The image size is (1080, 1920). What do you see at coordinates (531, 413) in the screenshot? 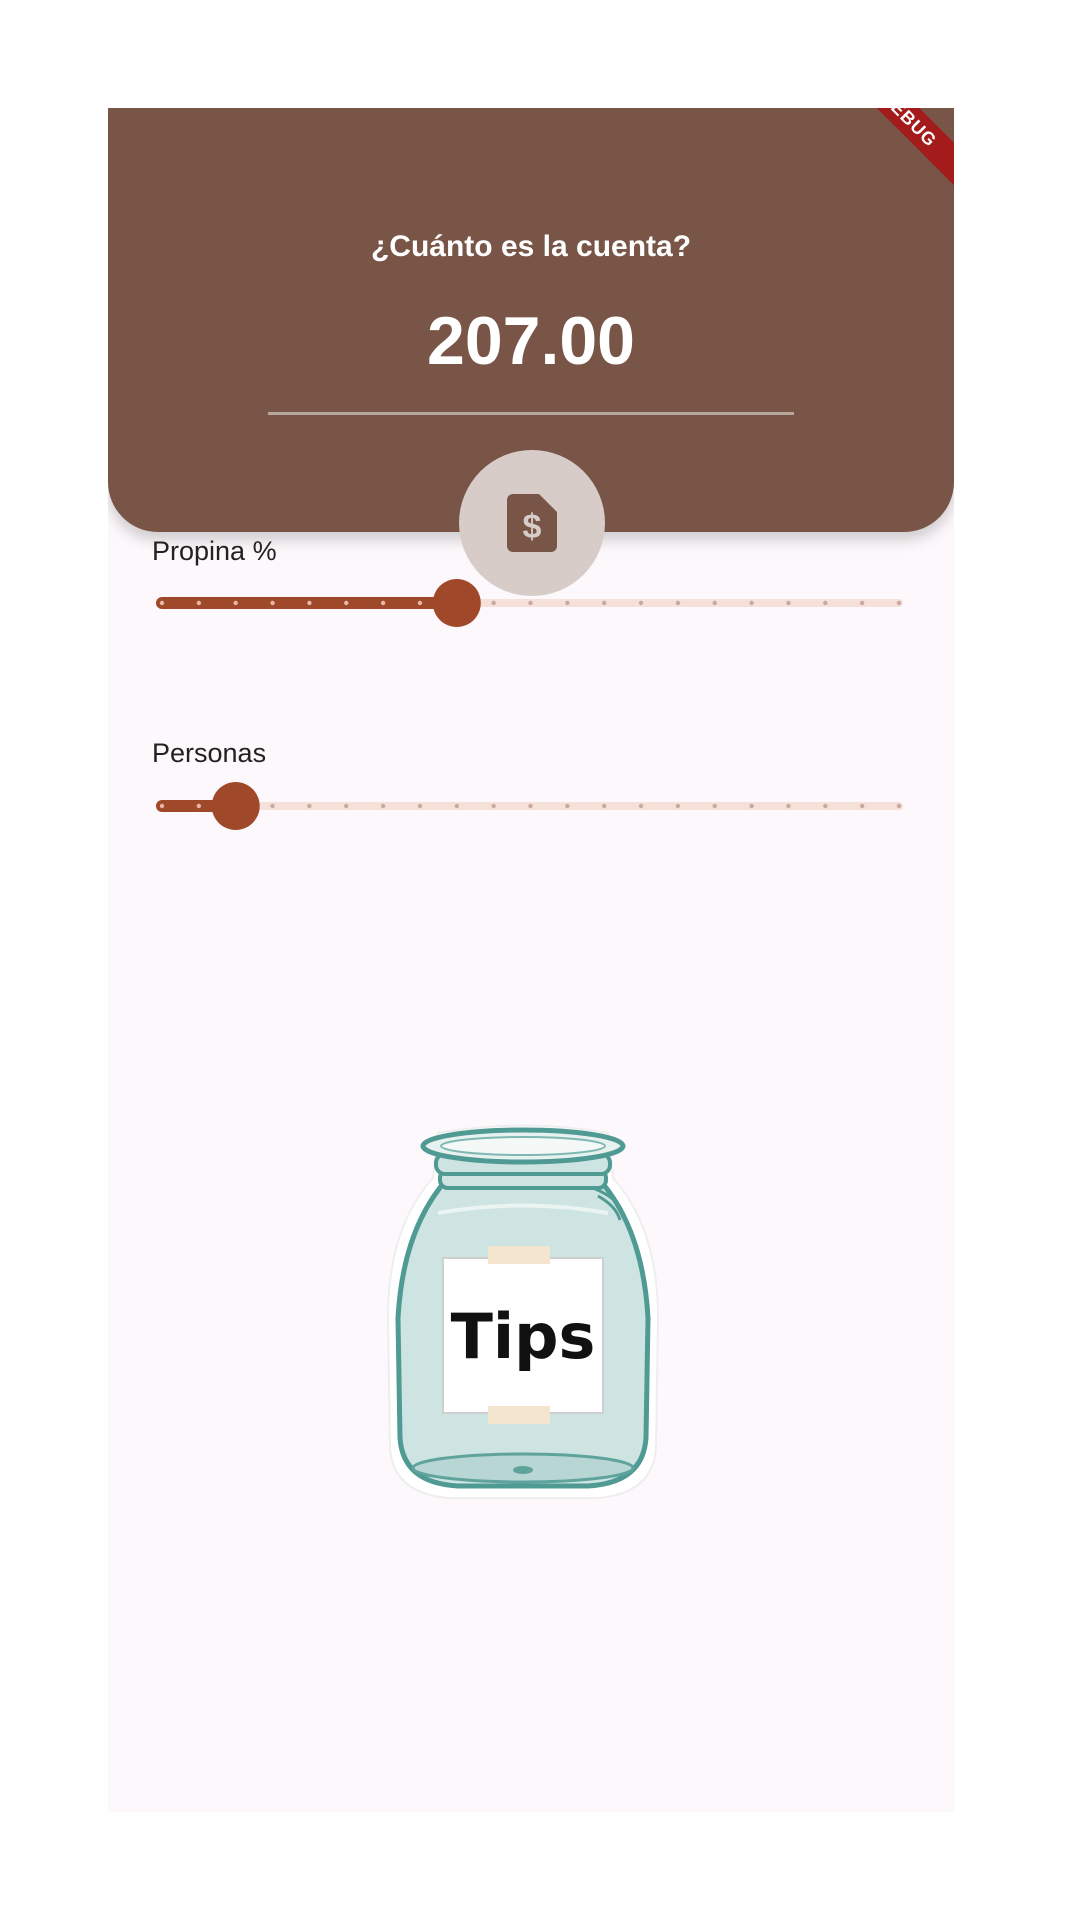
I see `amount-underline` at bounding box center [531, 413].